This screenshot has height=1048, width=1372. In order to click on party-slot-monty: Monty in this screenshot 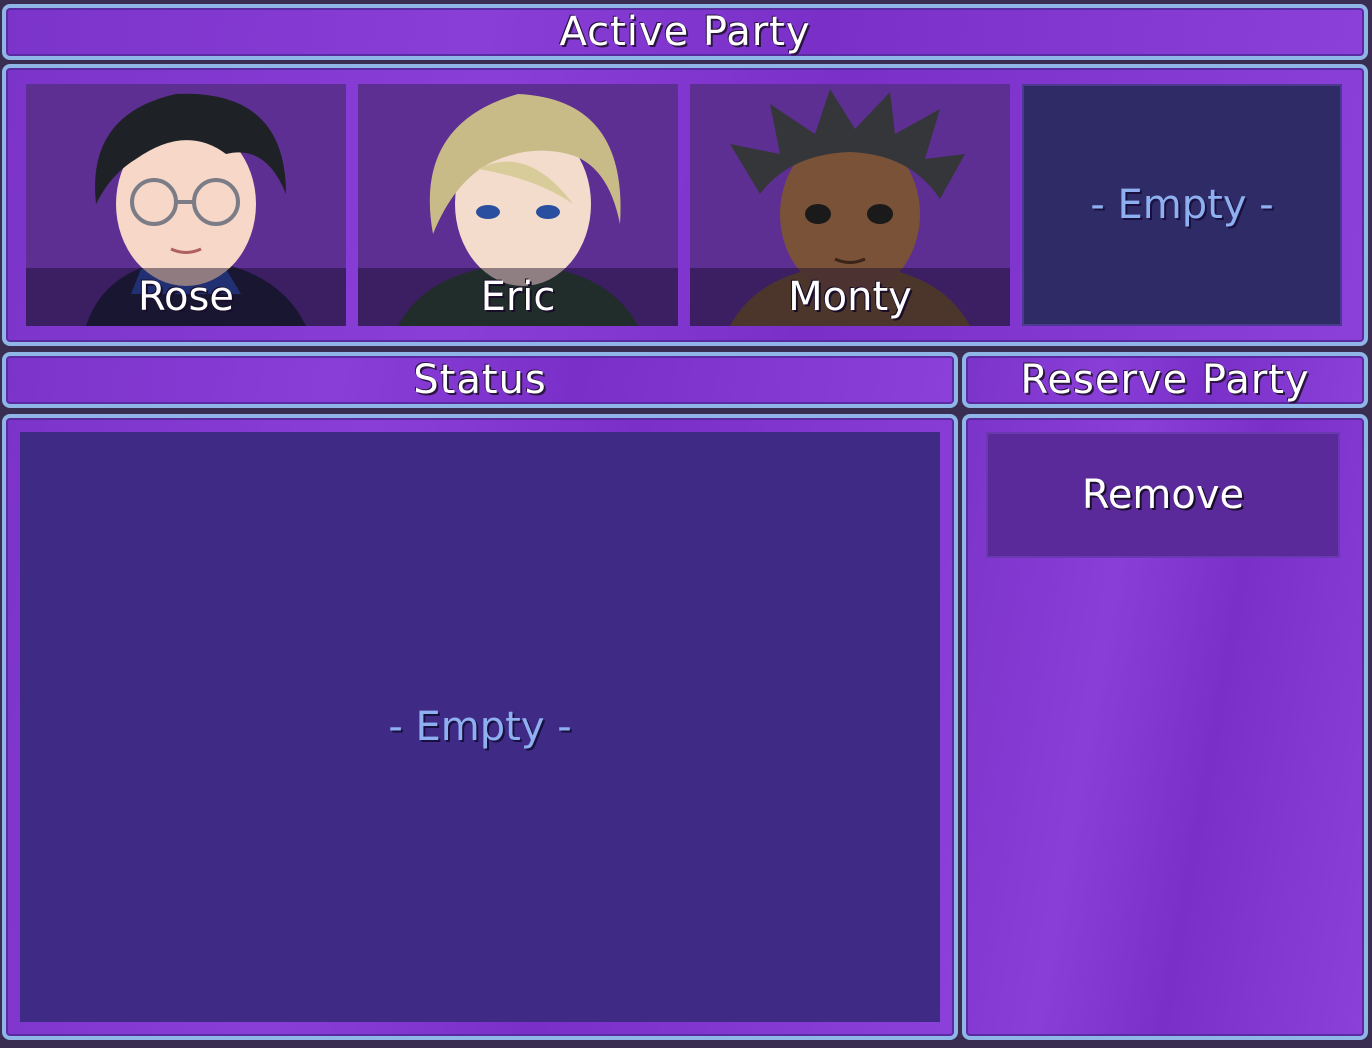, I will do `click(850, 205)`.